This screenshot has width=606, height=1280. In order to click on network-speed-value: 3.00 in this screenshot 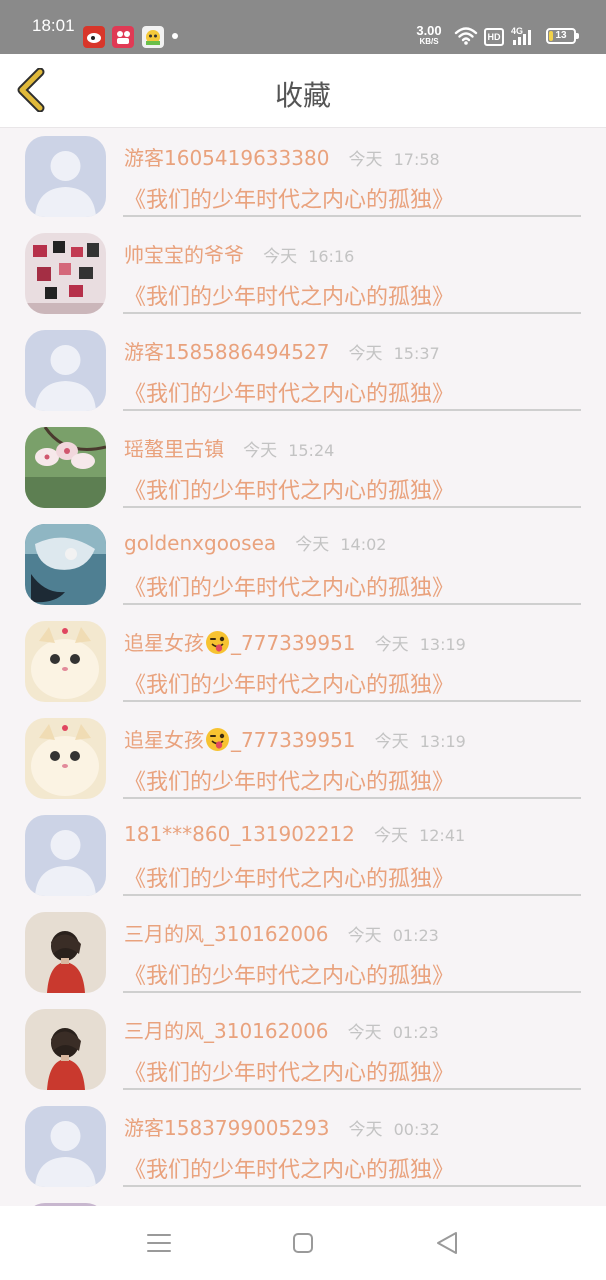, I will do `click(429, 30)`.